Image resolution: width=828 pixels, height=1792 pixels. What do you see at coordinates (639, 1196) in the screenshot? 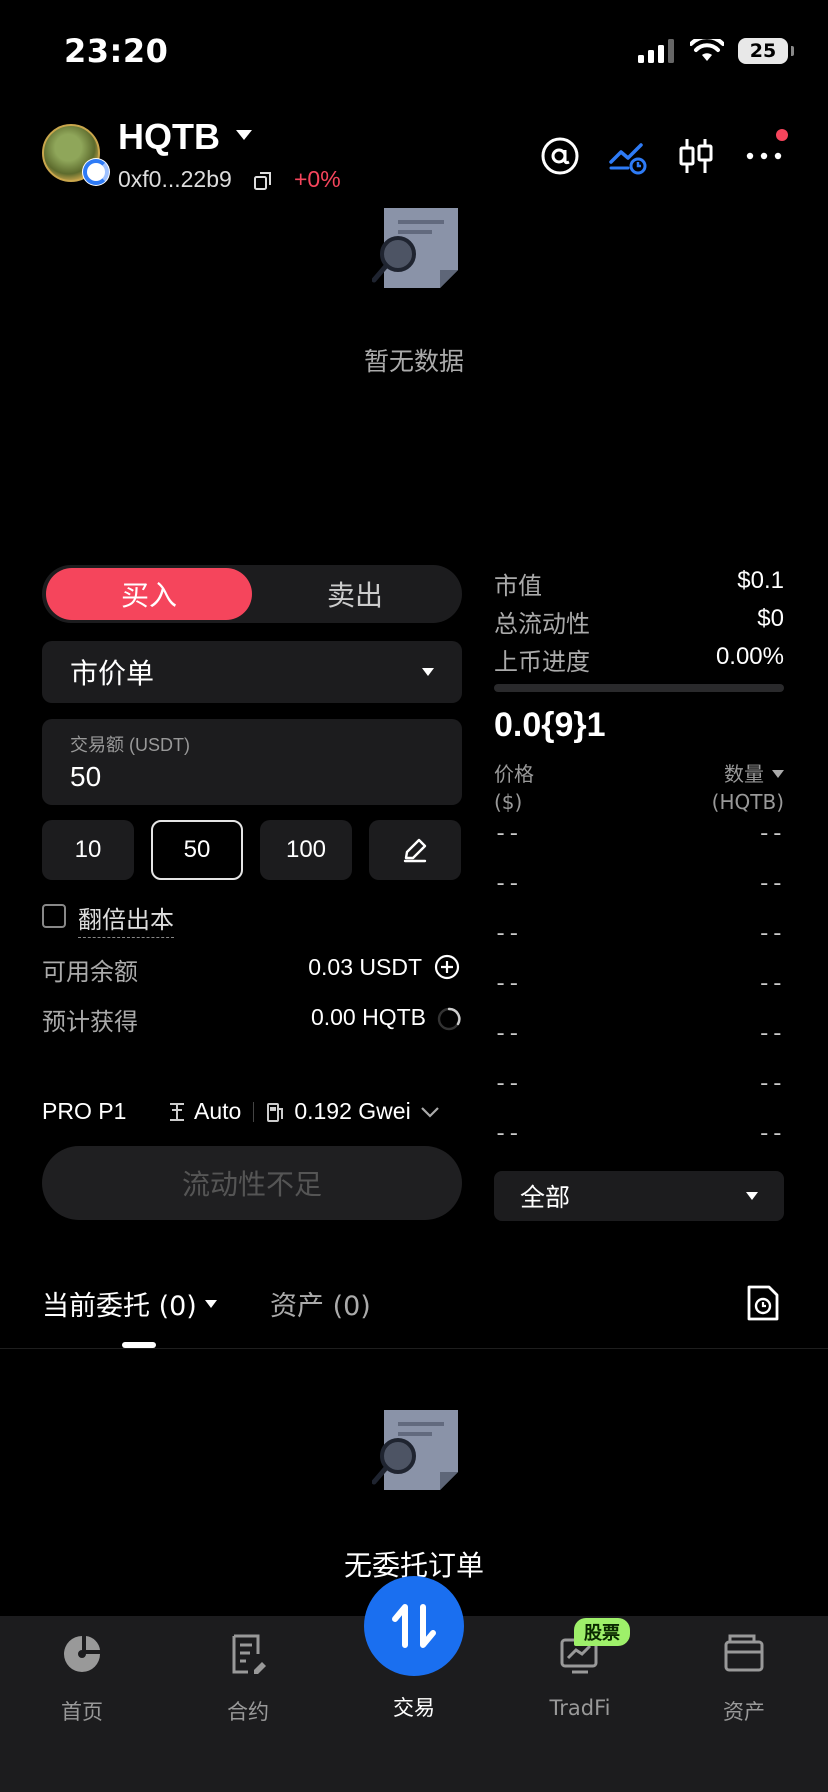
I see `depth-filter-select: 全部` at bounding box center [639, 1196].